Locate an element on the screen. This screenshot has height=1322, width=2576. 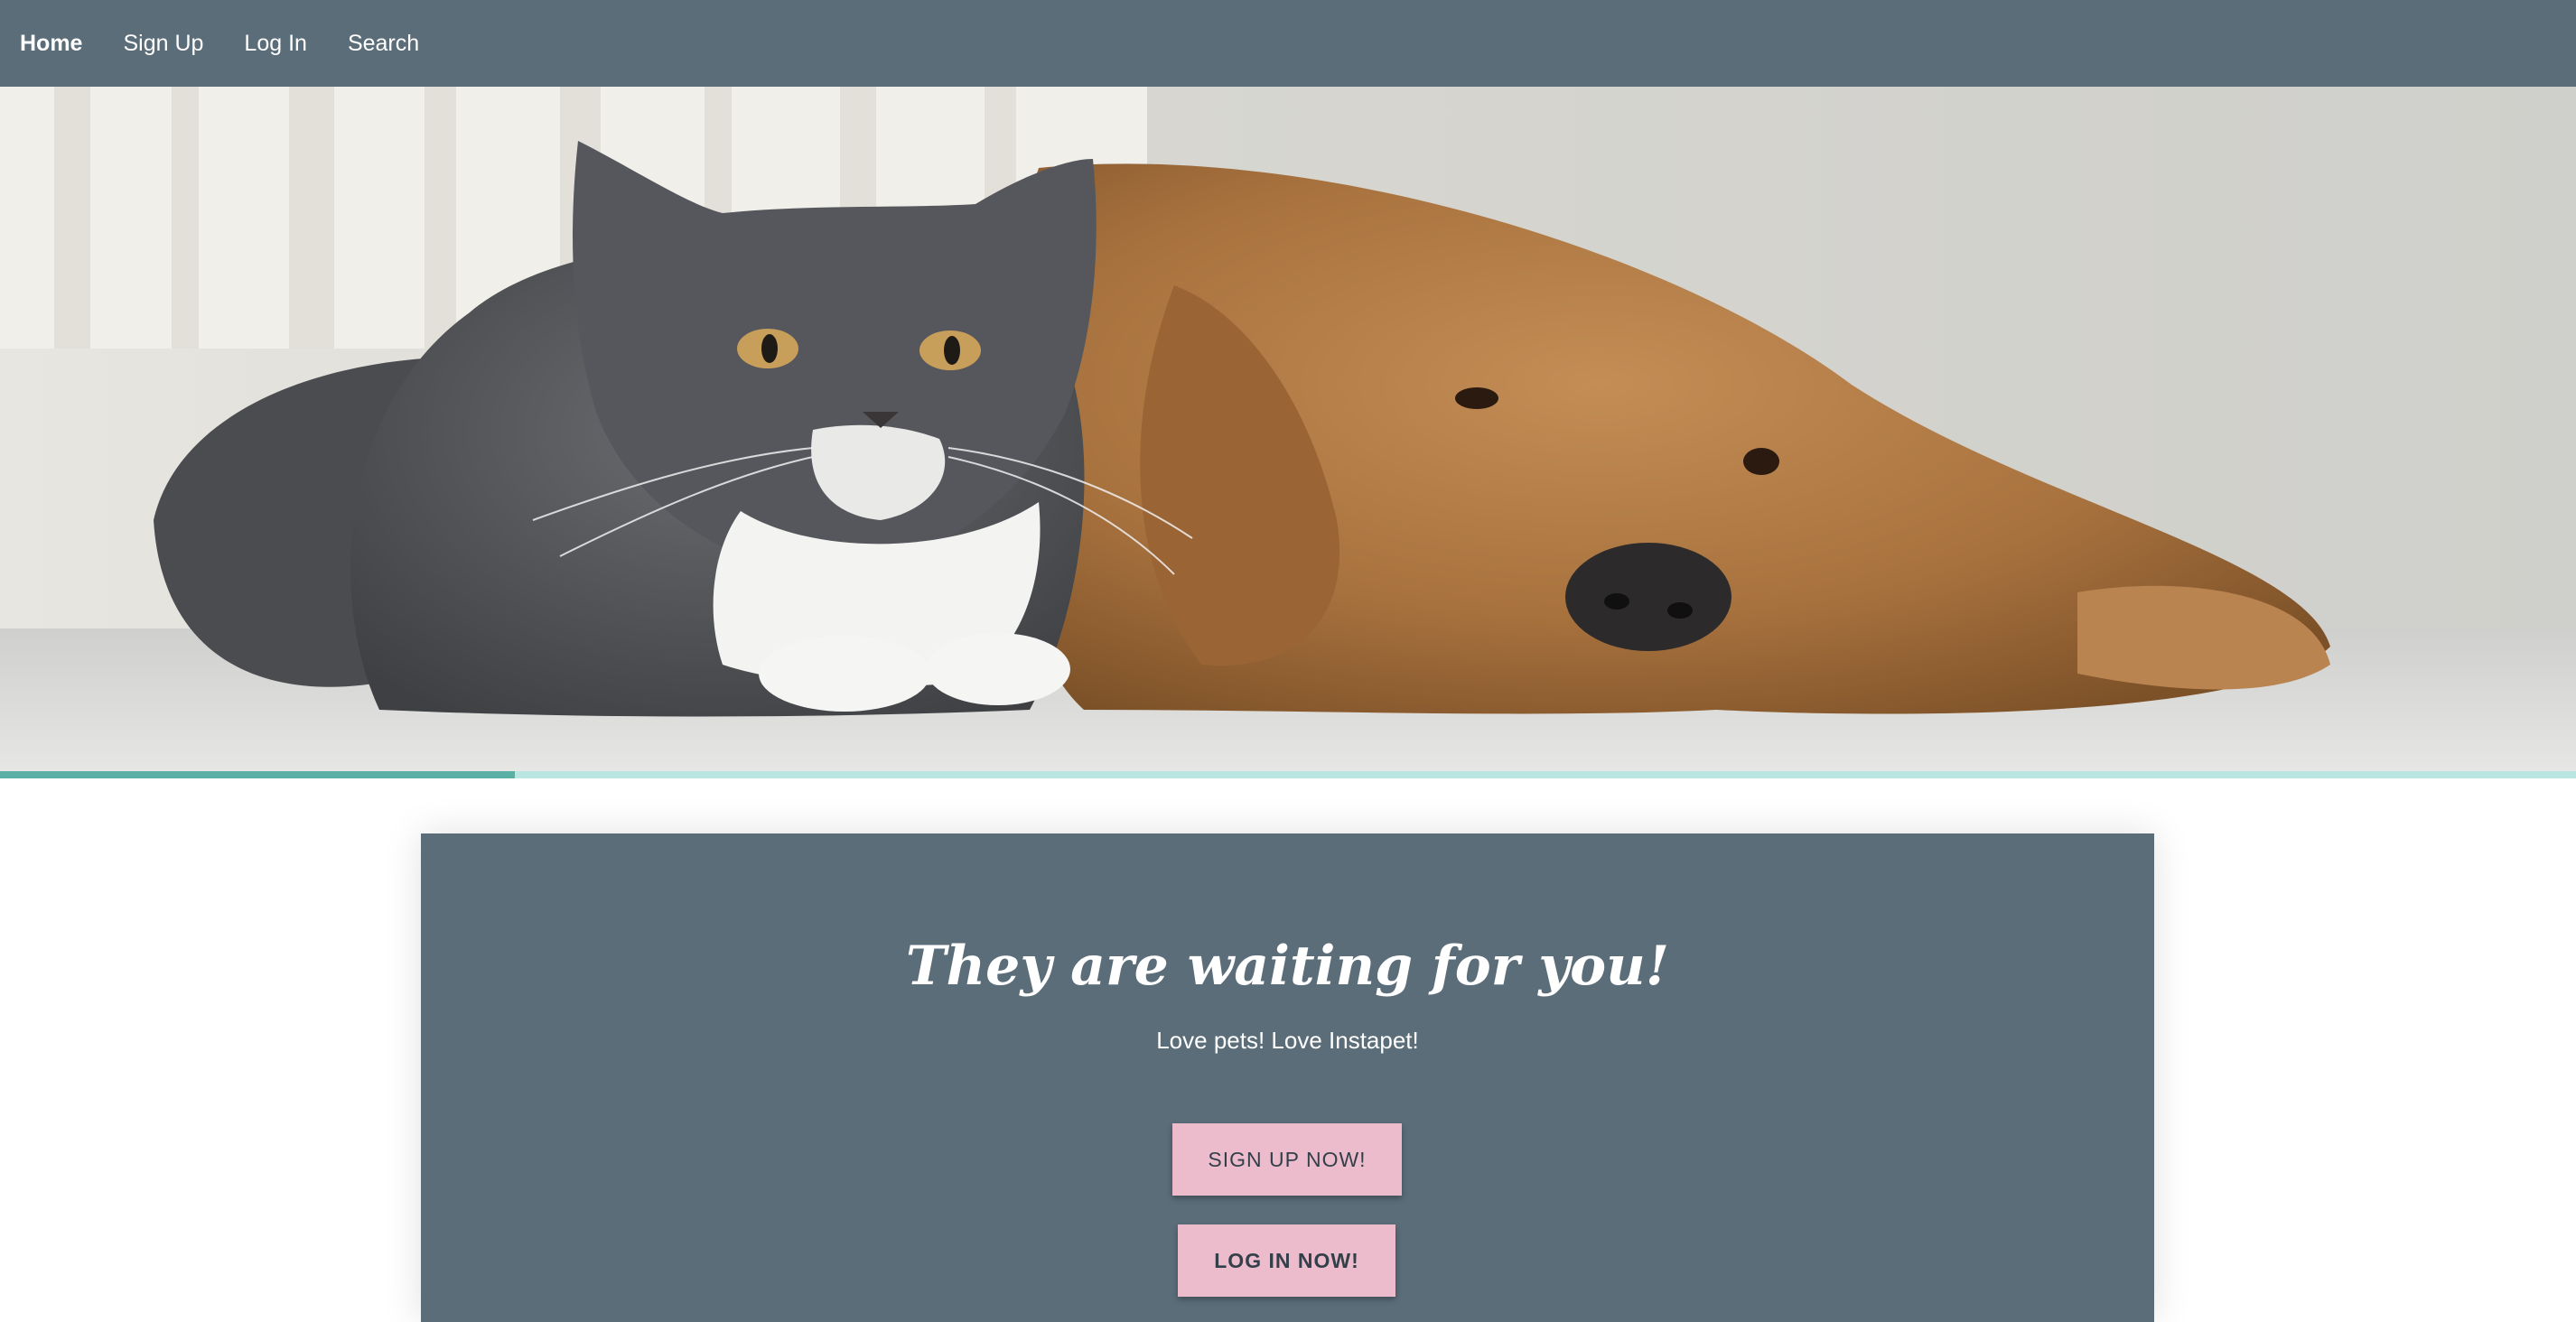
cta-subtitle: Love pets! Love Instapet! is located at coordinates (1287, 1040).